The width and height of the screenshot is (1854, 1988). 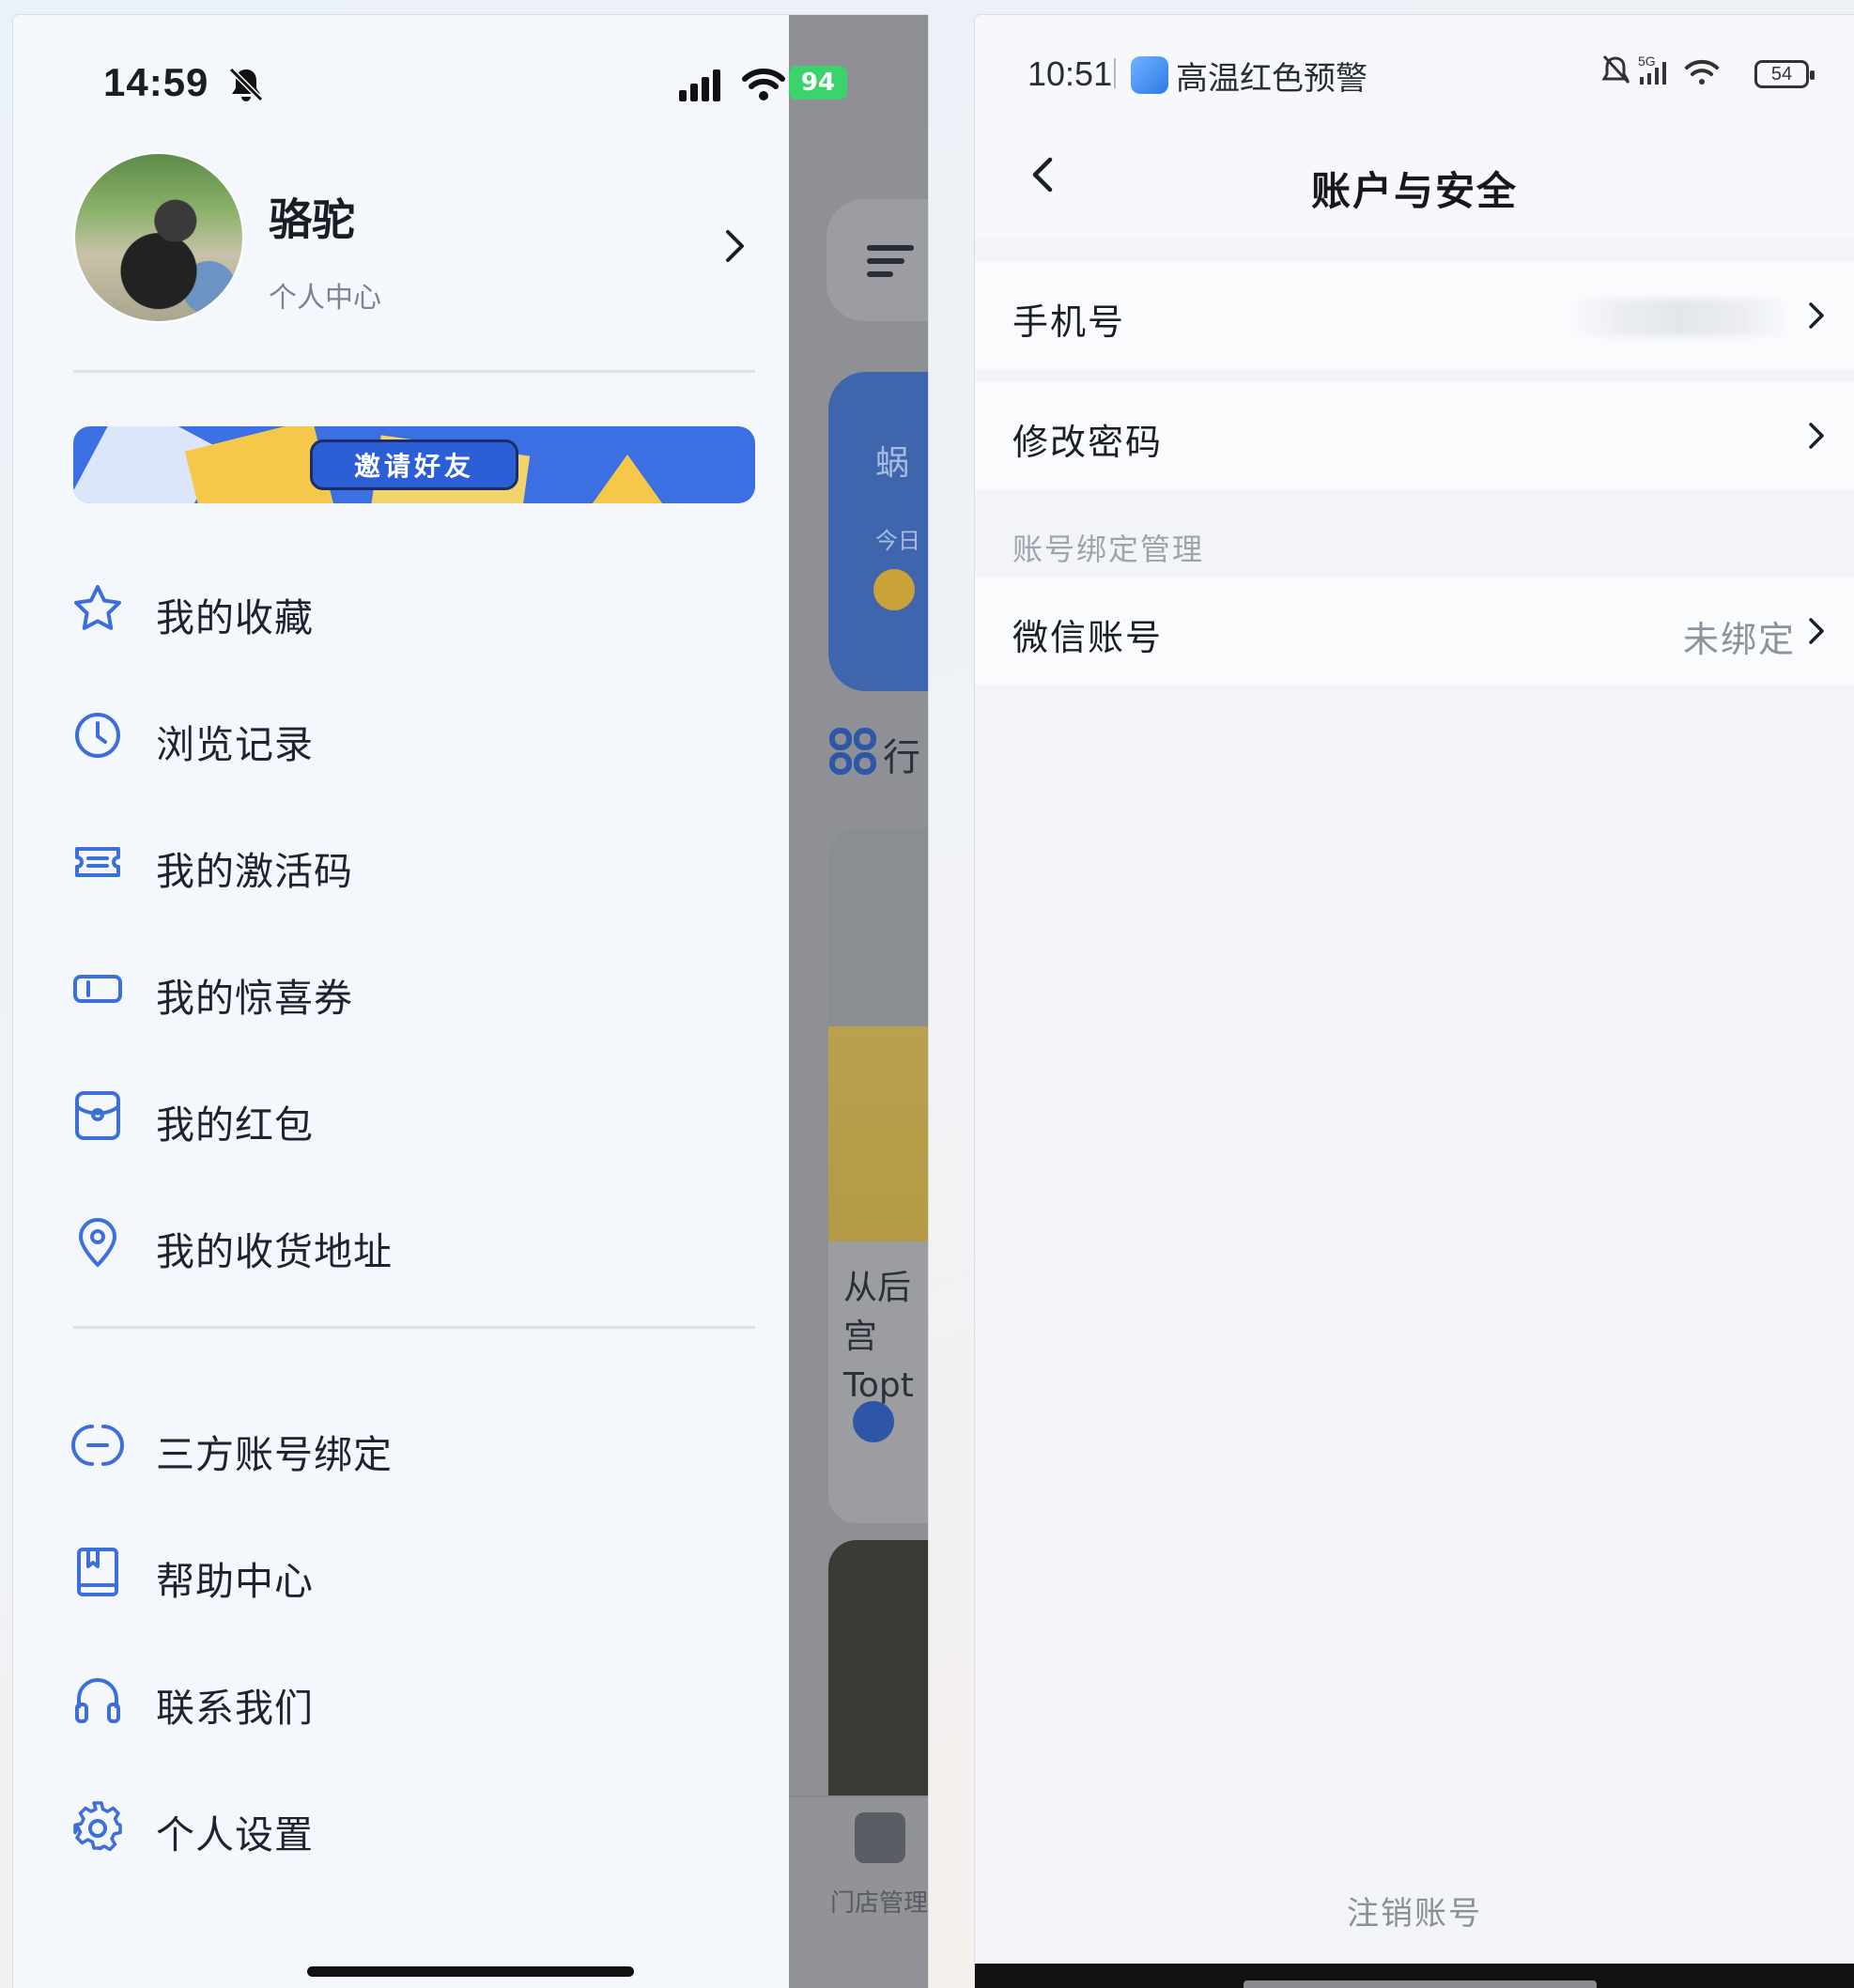 What do you see at coordinates (446, 88) in the screenshot?
I see `status-bar: 14:59` at bounding box center [446, 88].